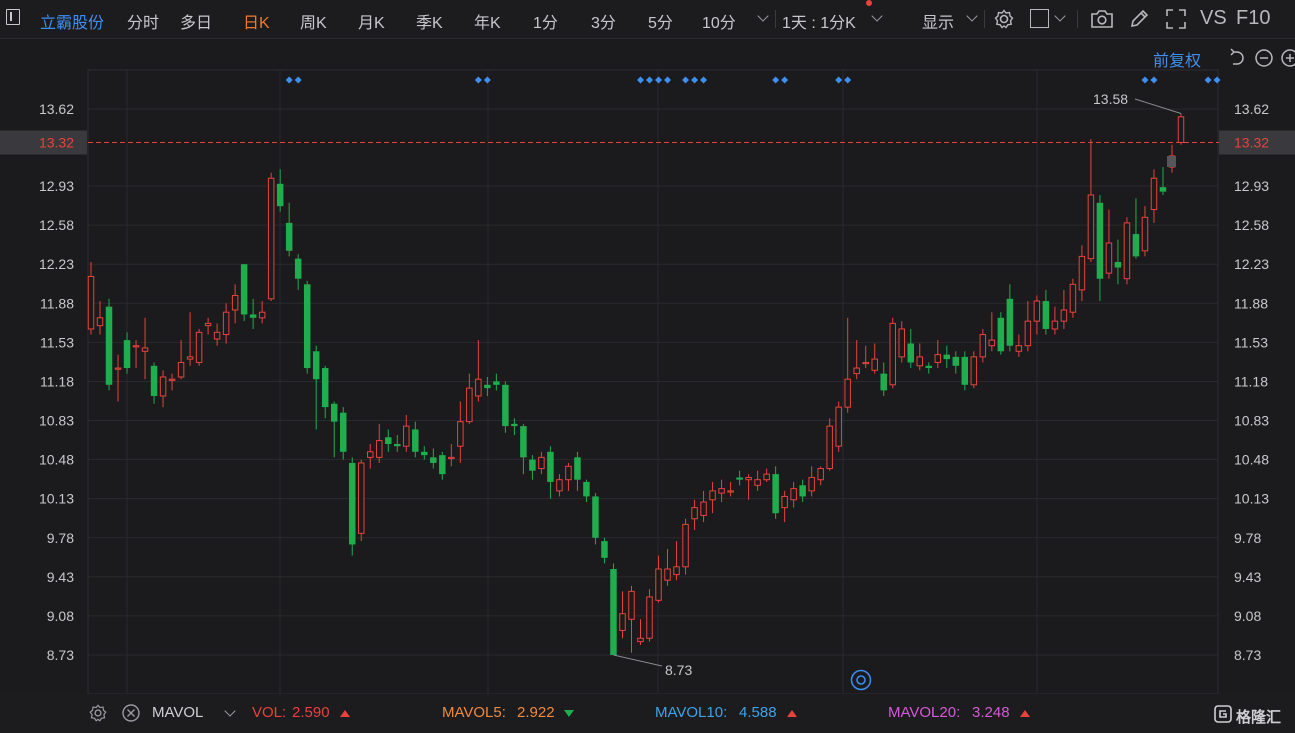 This screenshot has height=733, width=1295. I want to click on tab-daily-k: 日K, so click(256, 21).